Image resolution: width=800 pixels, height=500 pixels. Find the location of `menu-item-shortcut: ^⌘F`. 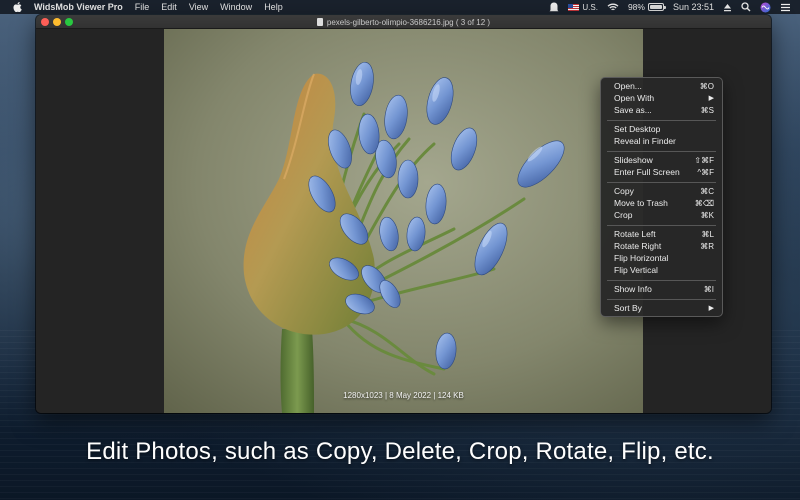

menu-item-shortcut: ^⌘F is located at coordinates (705, 172).